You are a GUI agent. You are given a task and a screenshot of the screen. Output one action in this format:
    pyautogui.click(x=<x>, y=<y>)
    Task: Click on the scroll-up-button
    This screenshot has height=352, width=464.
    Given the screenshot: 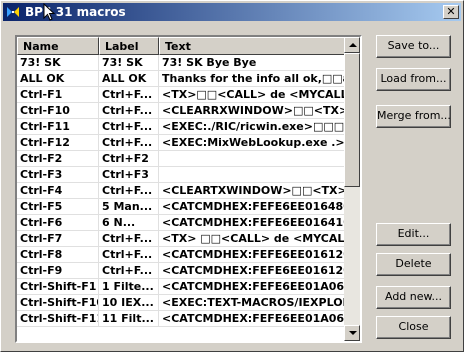 What is the action you would take?
    pyautogui.click(x=352, y=45)
    